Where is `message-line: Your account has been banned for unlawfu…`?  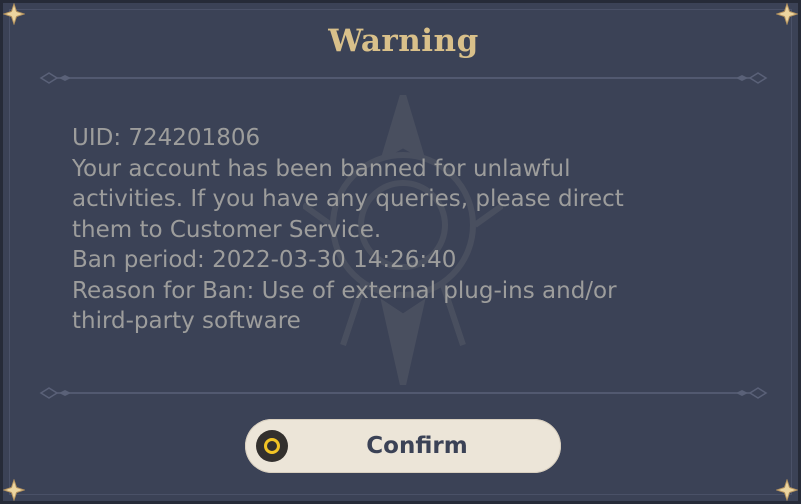 message-line: Your account has been banned for unlawfu… is located at coordinates (321, 168).